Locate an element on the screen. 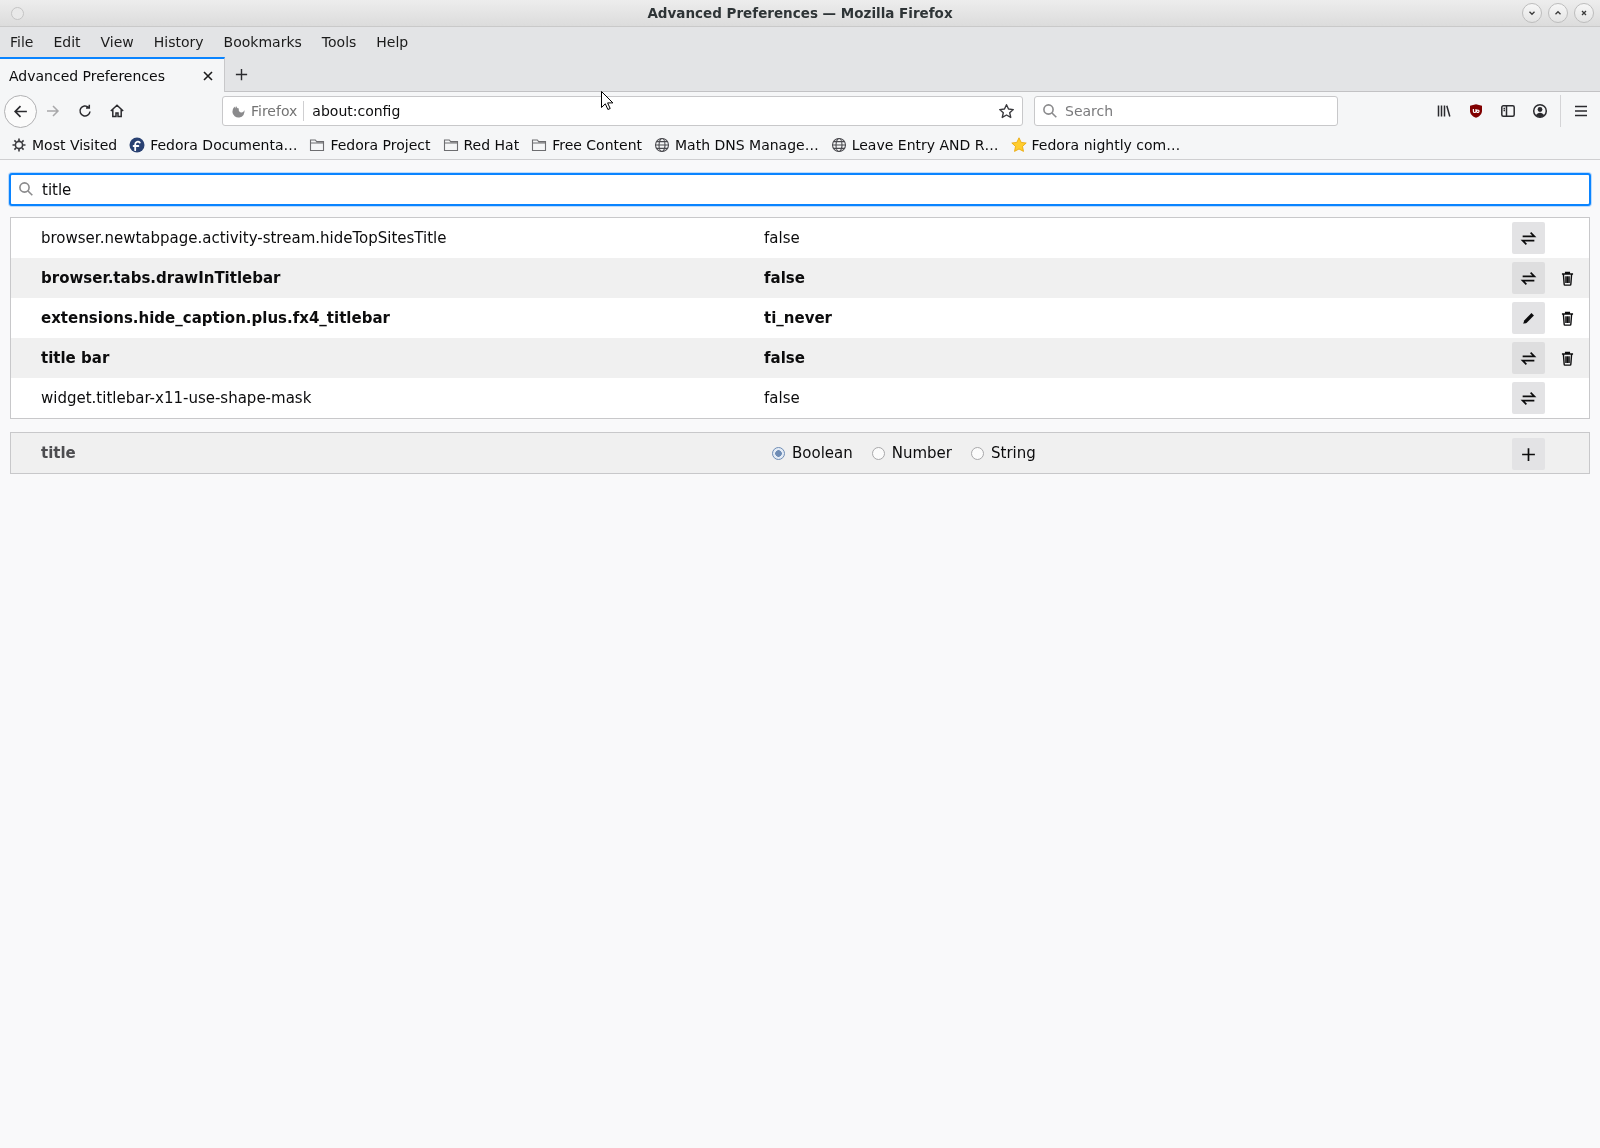  shield-icon is located at coordinates (1476, 111).